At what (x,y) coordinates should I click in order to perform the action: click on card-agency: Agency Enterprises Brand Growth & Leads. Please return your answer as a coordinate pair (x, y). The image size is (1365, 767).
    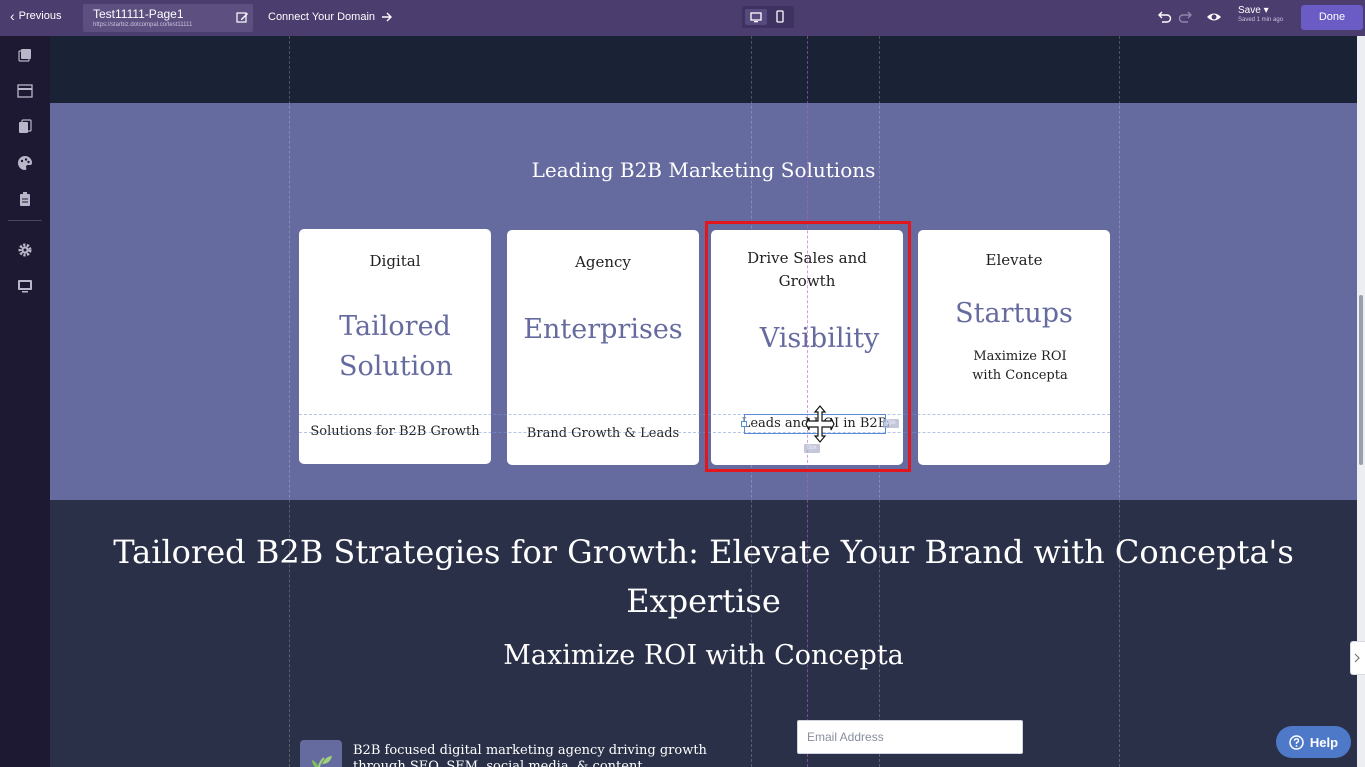
    Looking at the image, I should click on (603, 347).